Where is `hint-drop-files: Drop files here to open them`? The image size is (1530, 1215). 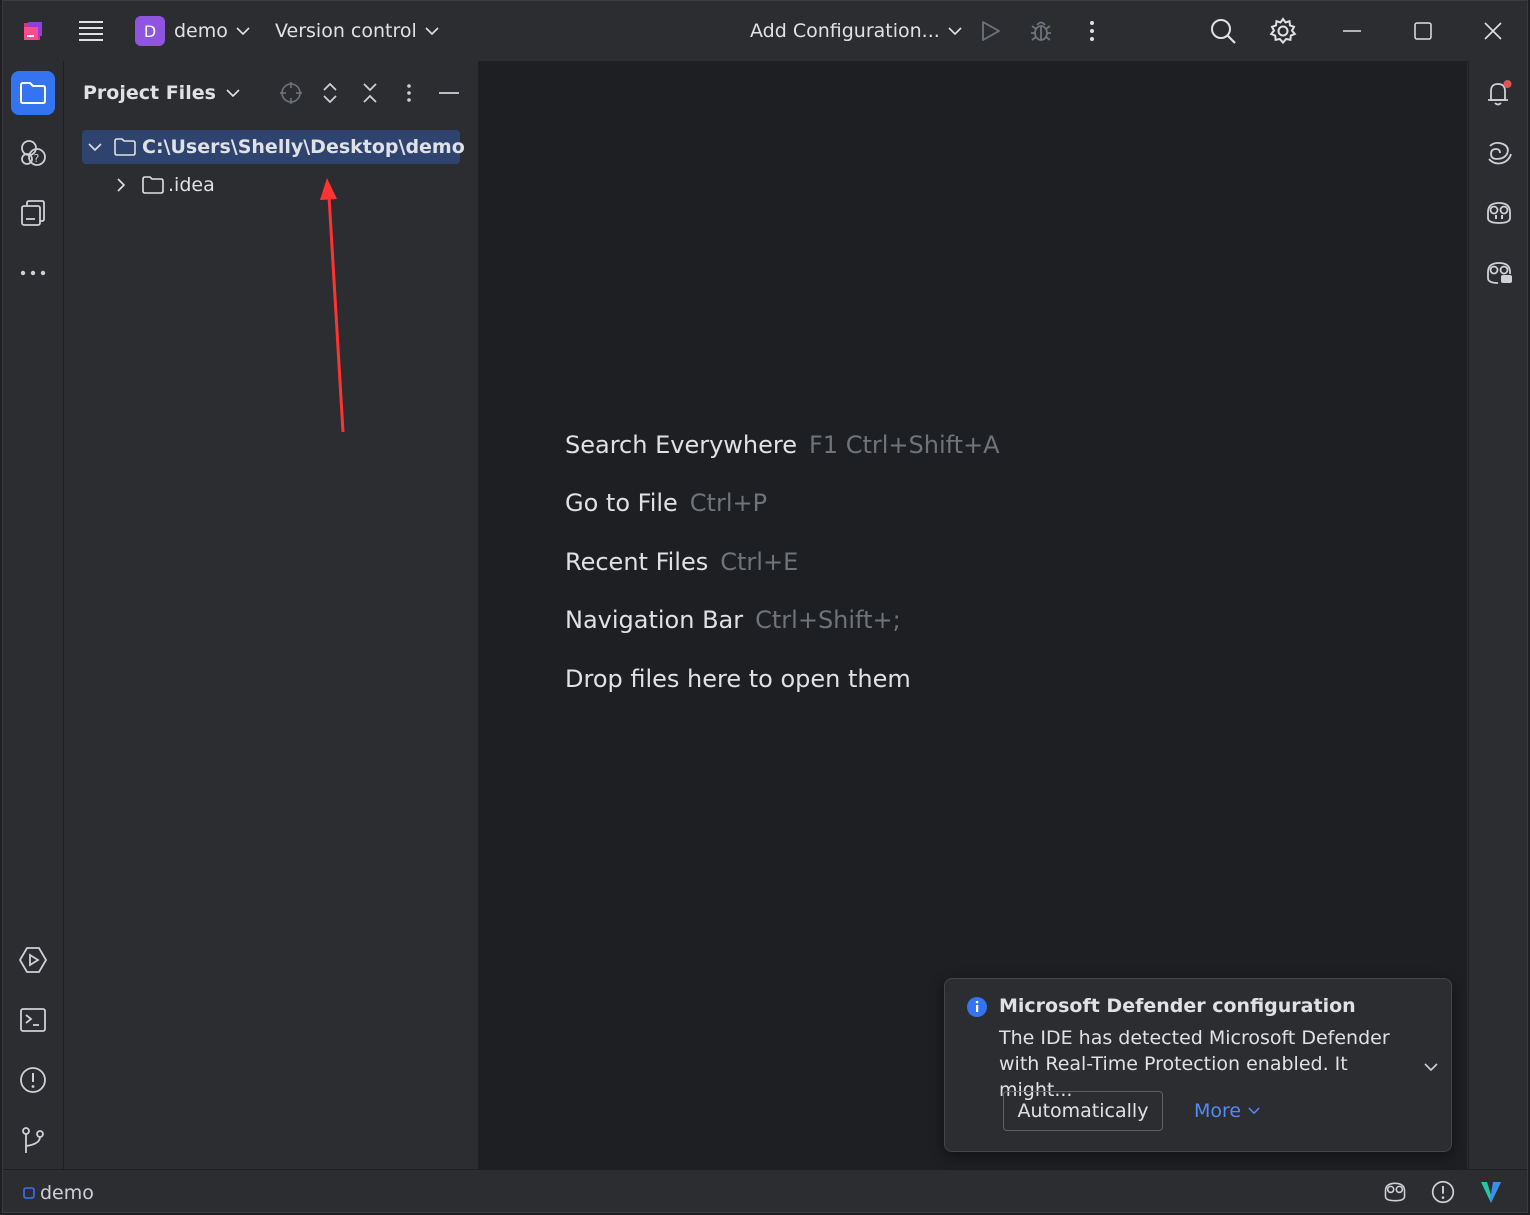
hint-drop-files: Drop files here to open them is located at coordinates (738, 679).